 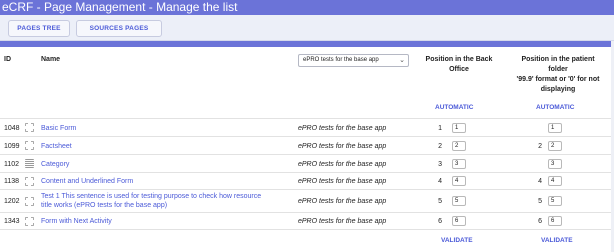 I want to click on column-header-name: Name, so click(x=51, y=59).